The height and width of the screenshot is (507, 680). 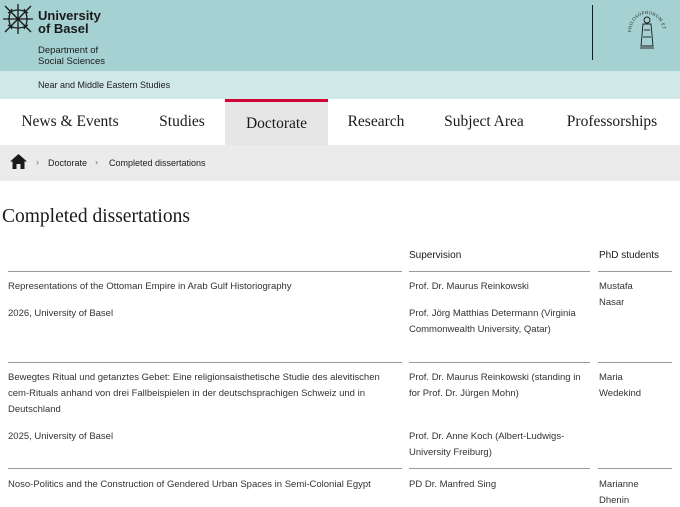 I want to click on nav-research: Research, so click(x=376, y=122).